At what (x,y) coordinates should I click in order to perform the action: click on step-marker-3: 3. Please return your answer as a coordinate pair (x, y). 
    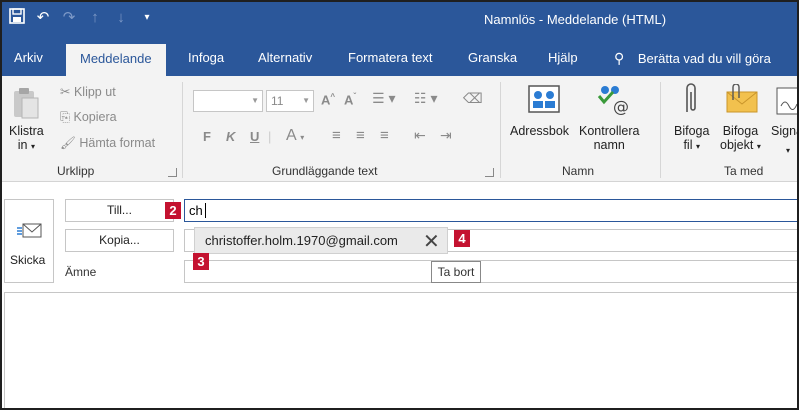
    Looking at the image, I should click on (201, 261).